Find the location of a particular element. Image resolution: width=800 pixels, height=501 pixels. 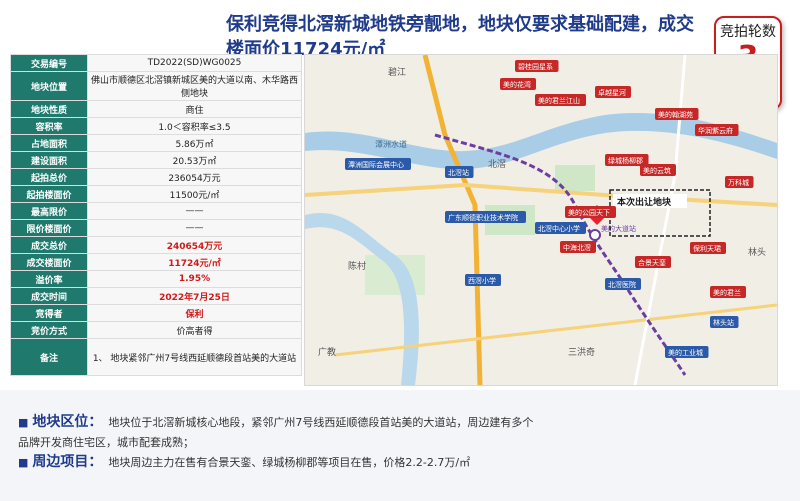

table-row: 备注 1、 地块紧邻广州7号线西延顺德段首站美的大道站 is located at coordinates (156, 357).